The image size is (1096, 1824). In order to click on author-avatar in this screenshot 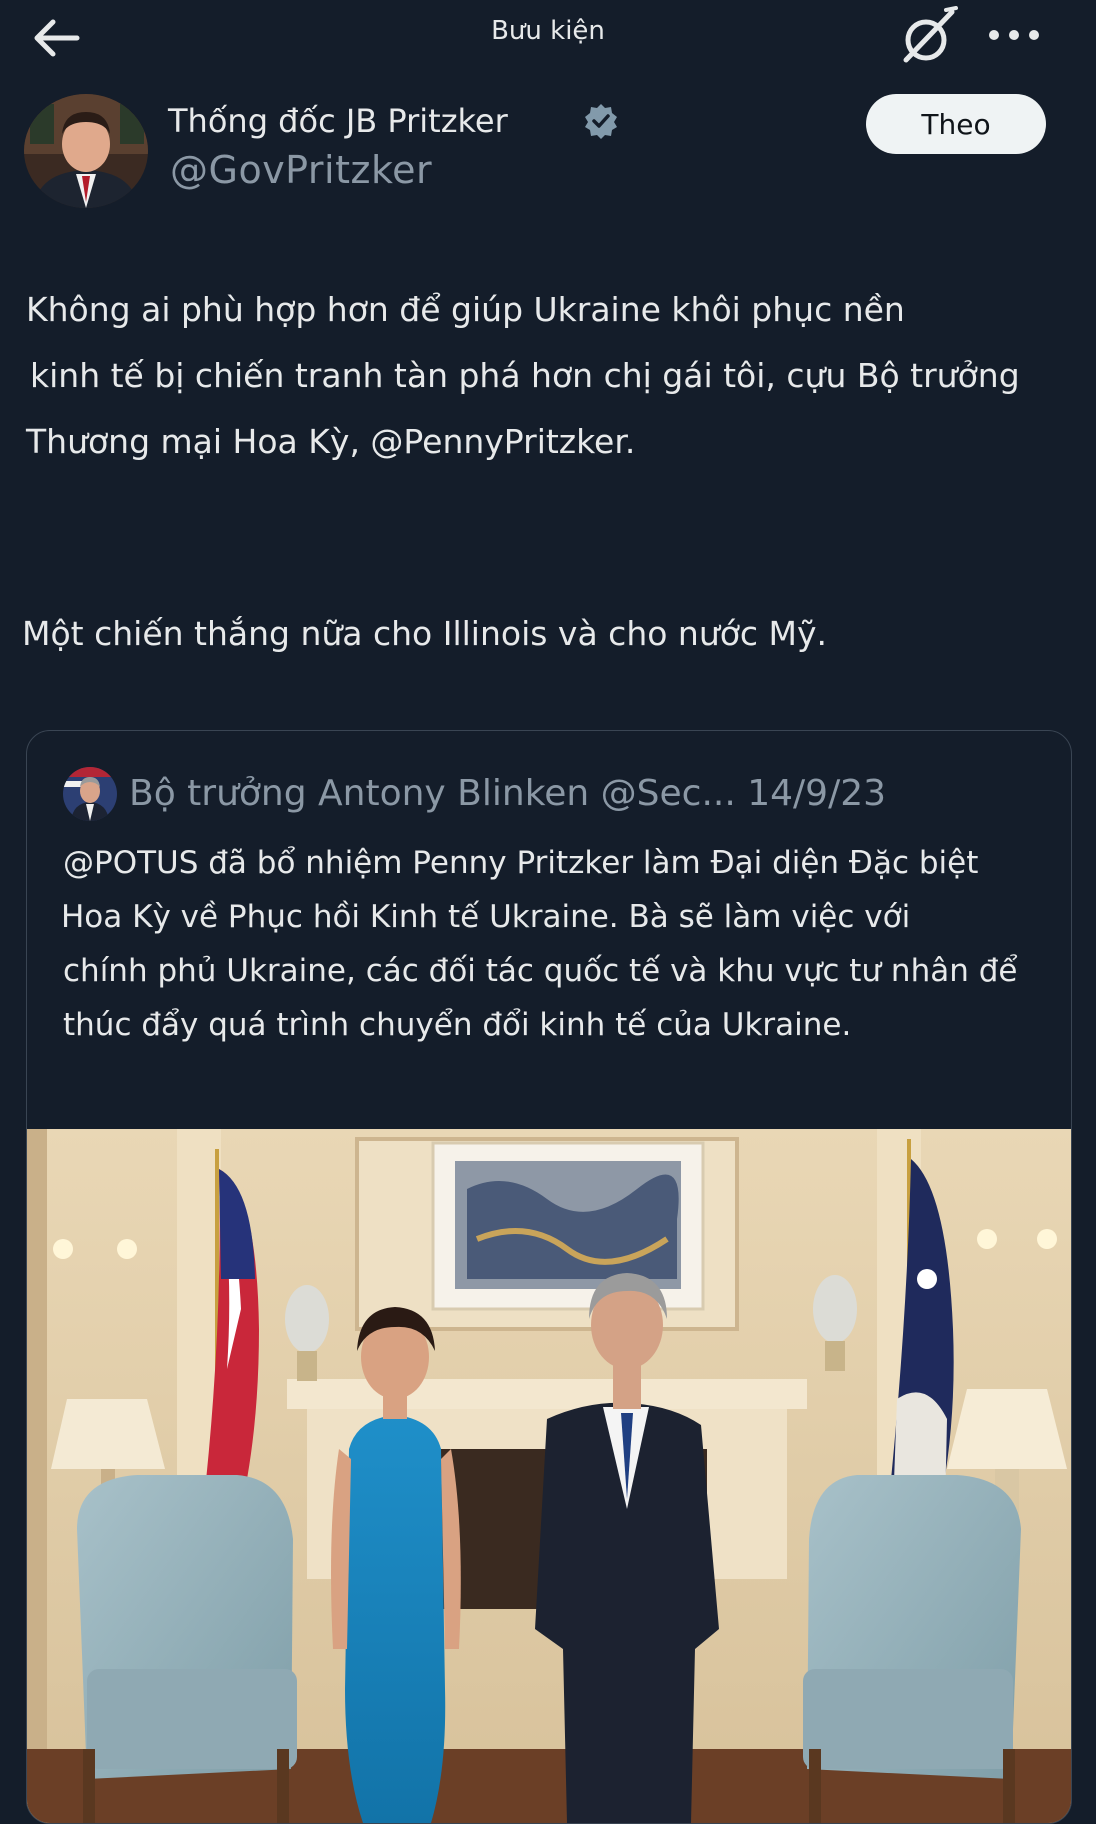, I will do `click(86, 151)`.